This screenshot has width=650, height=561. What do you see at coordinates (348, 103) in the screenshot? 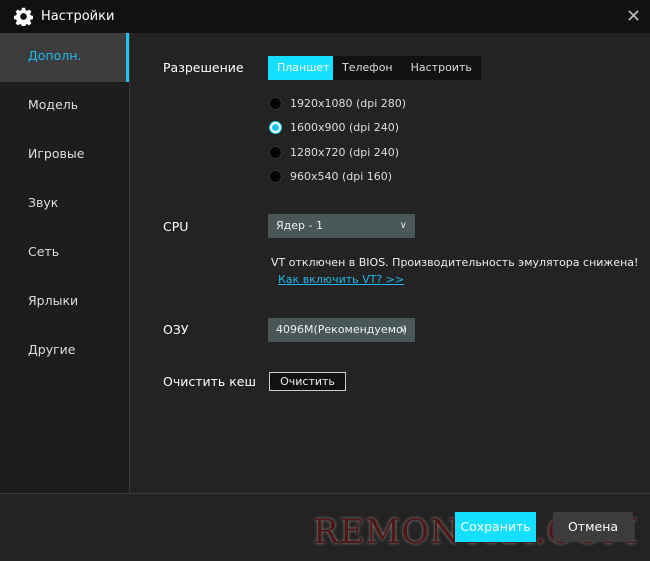
I see `option-label: 1920x1080 (dpi 280)` at bounding box center [348, 103].